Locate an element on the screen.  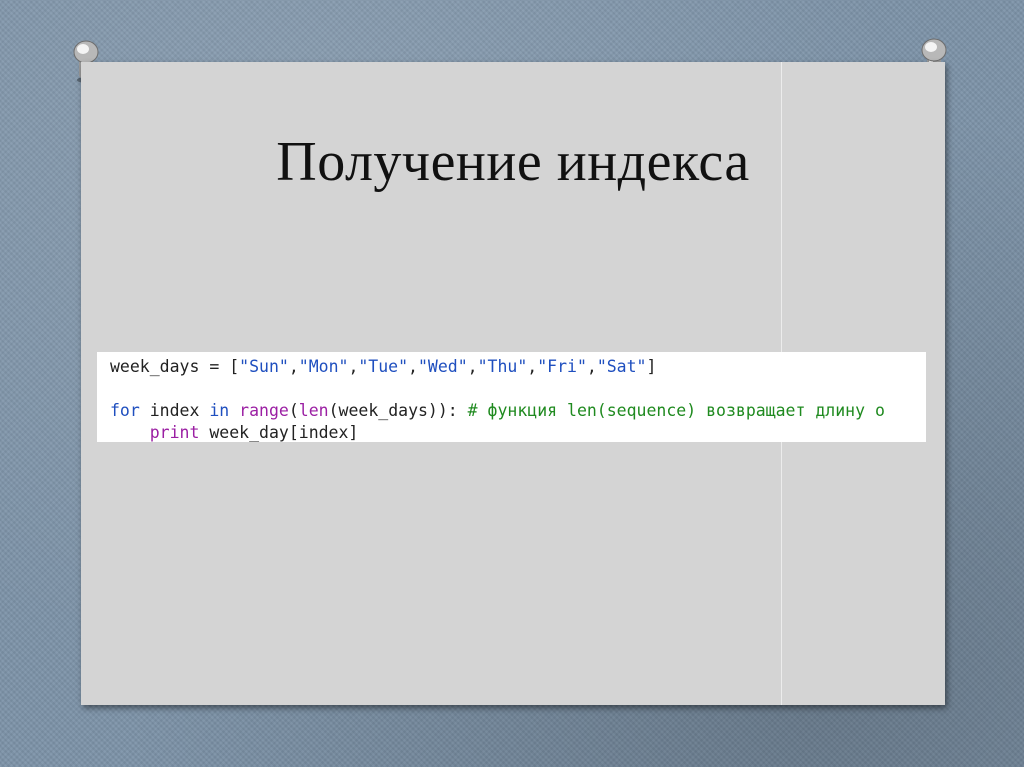
code-line-4: print week_day[index] is located at coordinates (234, 432).